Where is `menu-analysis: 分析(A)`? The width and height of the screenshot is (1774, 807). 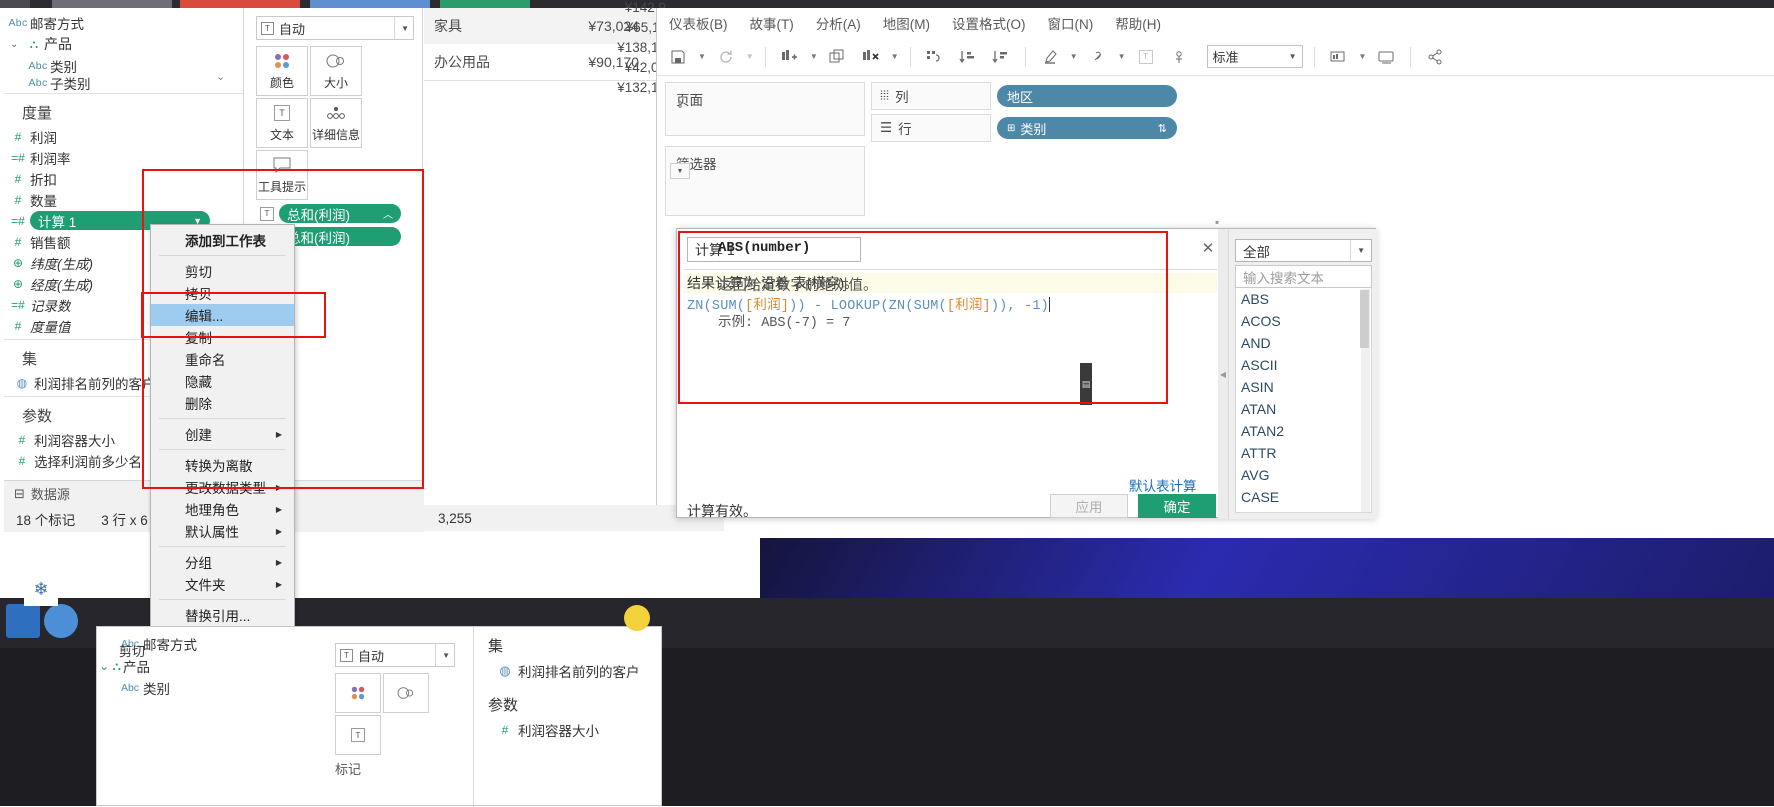 menu-analysis: 分析(A) is located at coordinates (838, 23).